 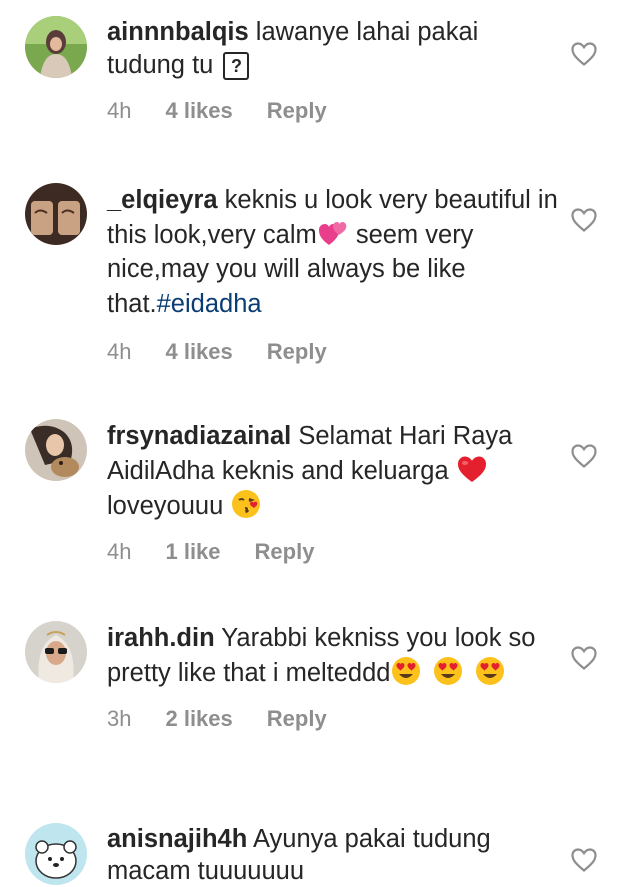 What do you see at coordinates (198, 719) in the screenshot?
I see `comment-likes: 2 likes` at bounding box center [198, 719].